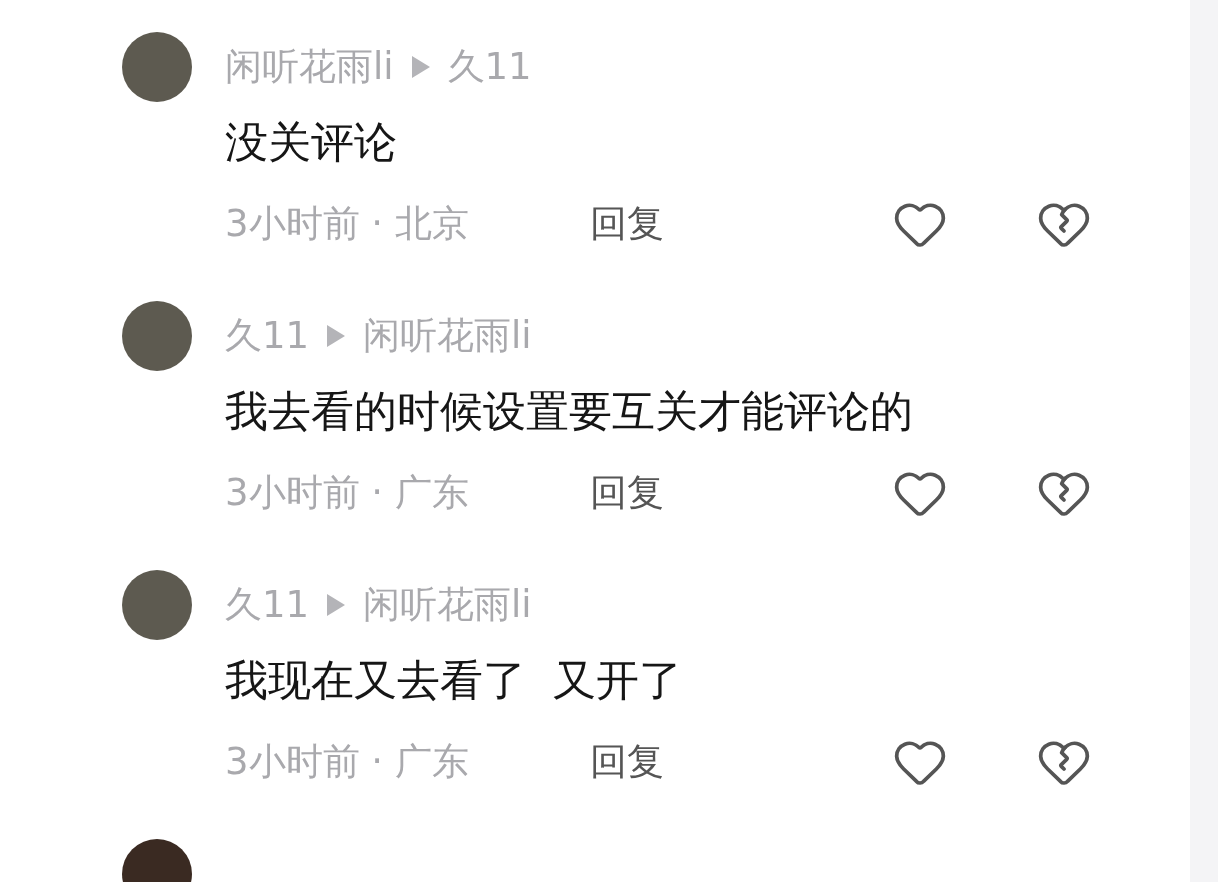 The height and width of the screenshot is (882, 1218). Describe the element at coordinates (309, 67) in the screenshot. I see `author-name: 闲听花雨li` at that location.